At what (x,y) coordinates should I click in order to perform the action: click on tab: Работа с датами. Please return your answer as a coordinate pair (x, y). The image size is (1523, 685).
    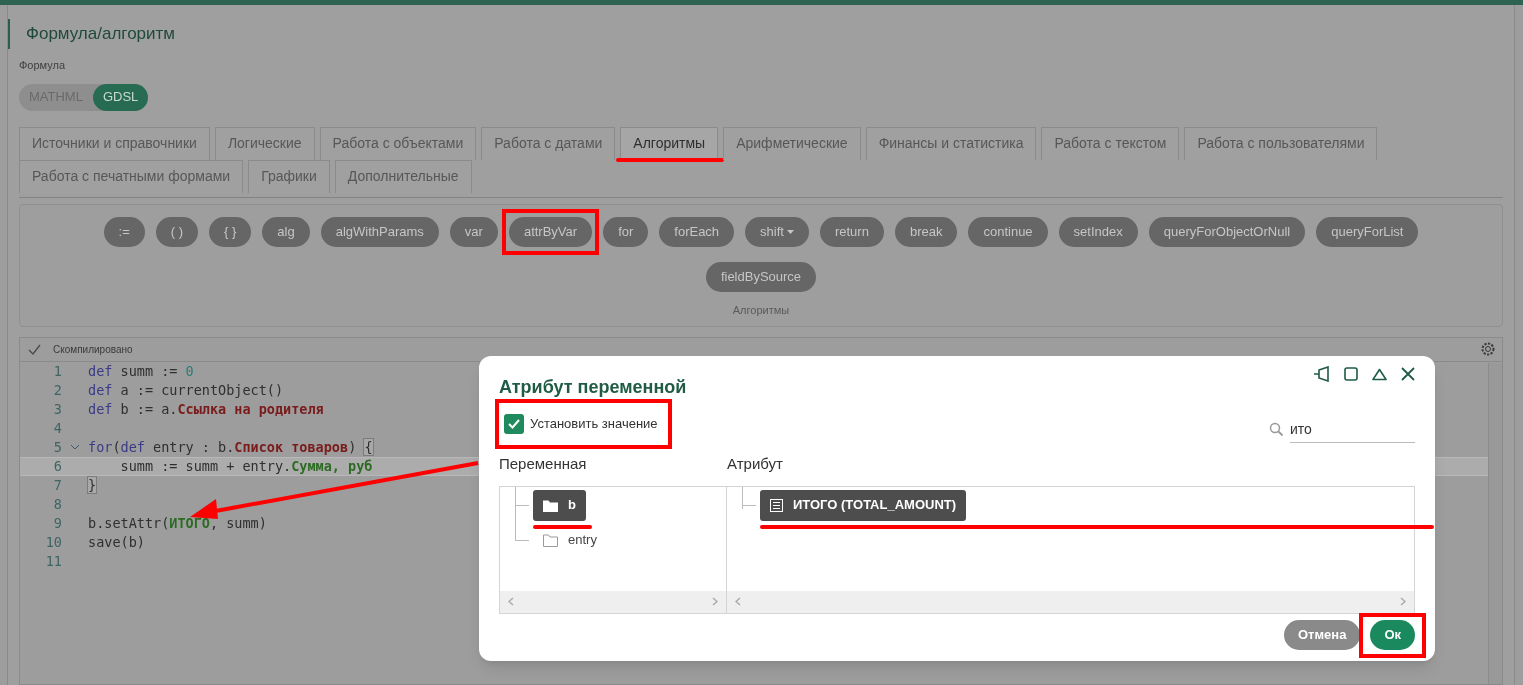
    Looking at the image, I should click on (548, 143).